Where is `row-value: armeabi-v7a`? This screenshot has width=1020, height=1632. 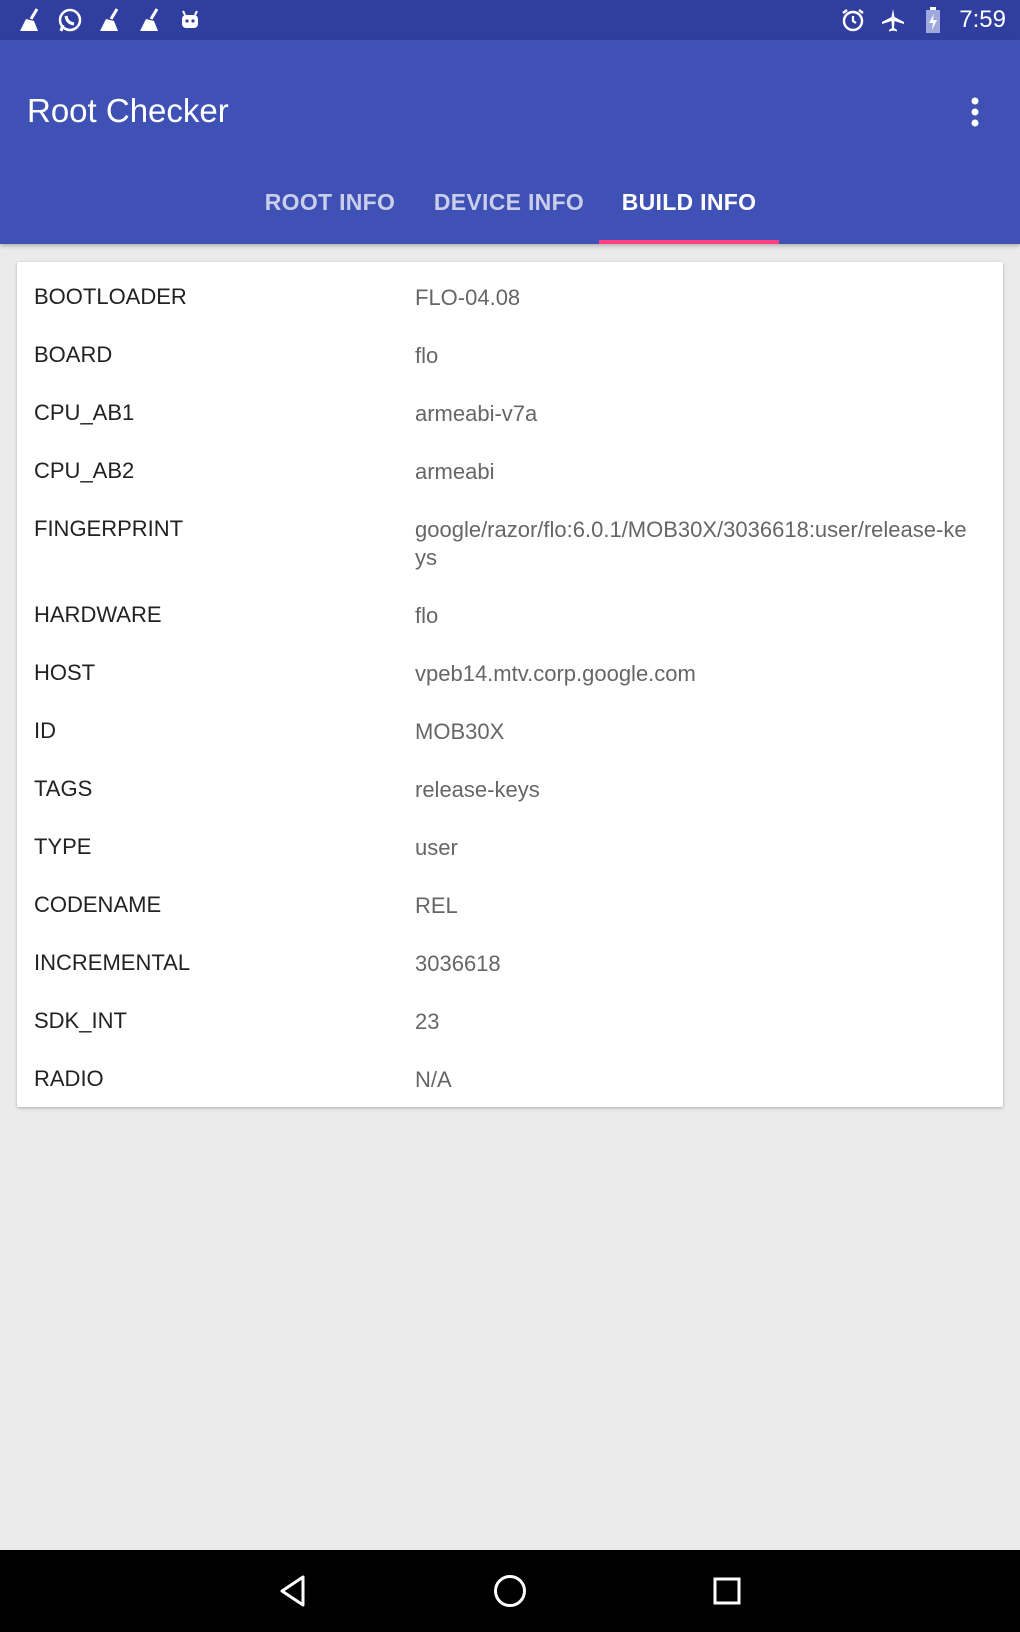
row-value: armeabi-v7a is located at coordinates (476, 413).